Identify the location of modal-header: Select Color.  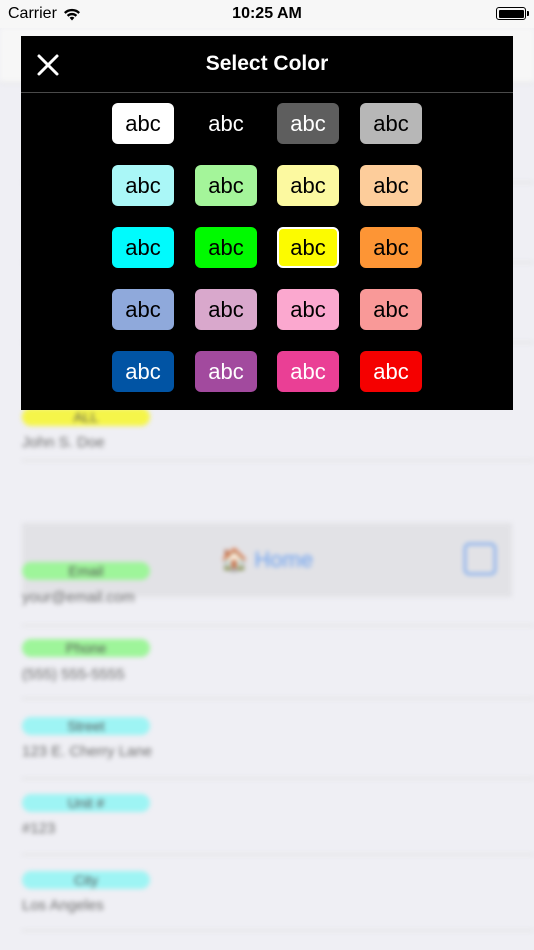
(267, 64).